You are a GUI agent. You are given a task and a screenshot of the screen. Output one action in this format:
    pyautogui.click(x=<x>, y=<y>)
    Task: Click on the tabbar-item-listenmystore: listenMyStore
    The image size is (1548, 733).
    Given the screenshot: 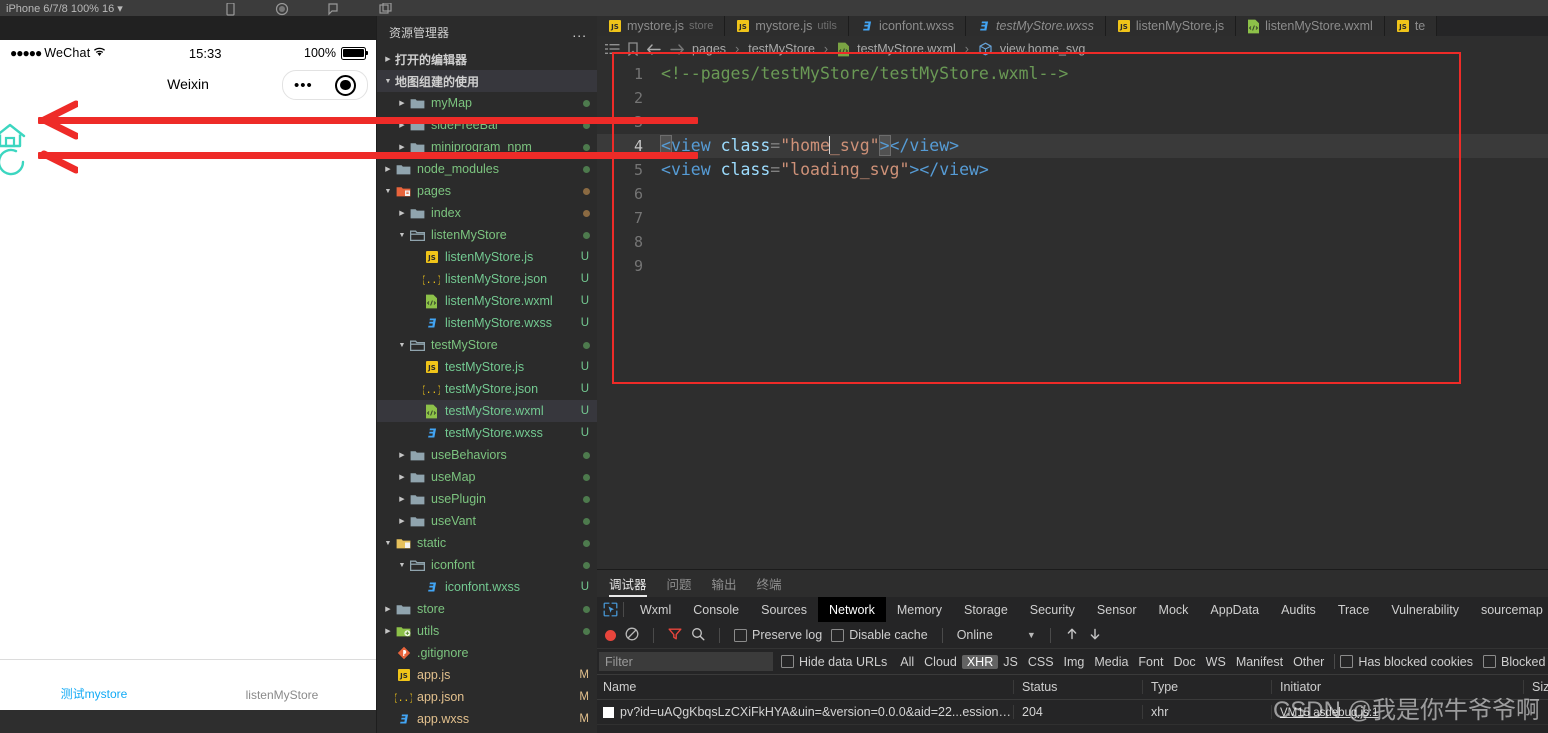 What is the action you would take?
    pyautogui.click(x=282, y=685)
    